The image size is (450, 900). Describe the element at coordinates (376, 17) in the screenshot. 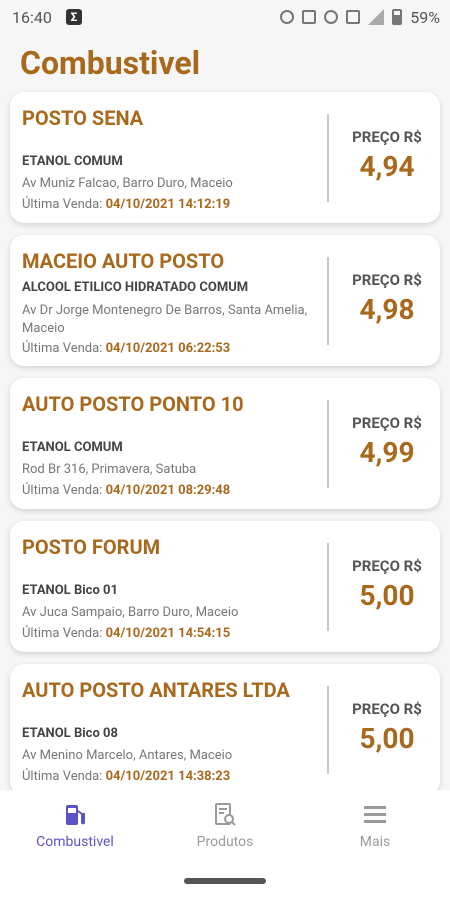

I see `signal-icon` at that location.